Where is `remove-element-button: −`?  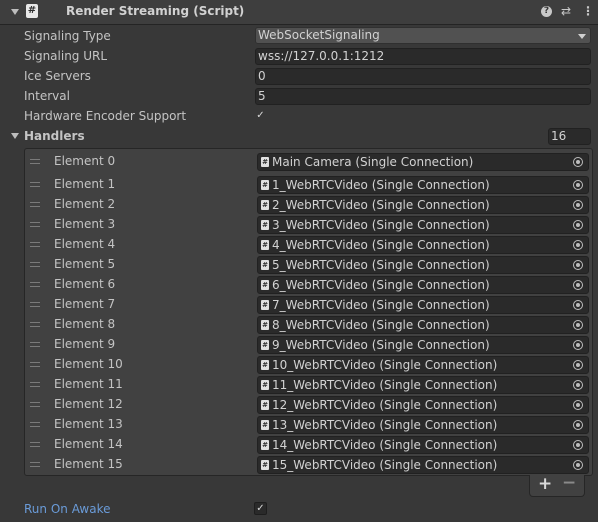
remove-element-button: − is located at coordinates (569, 483).